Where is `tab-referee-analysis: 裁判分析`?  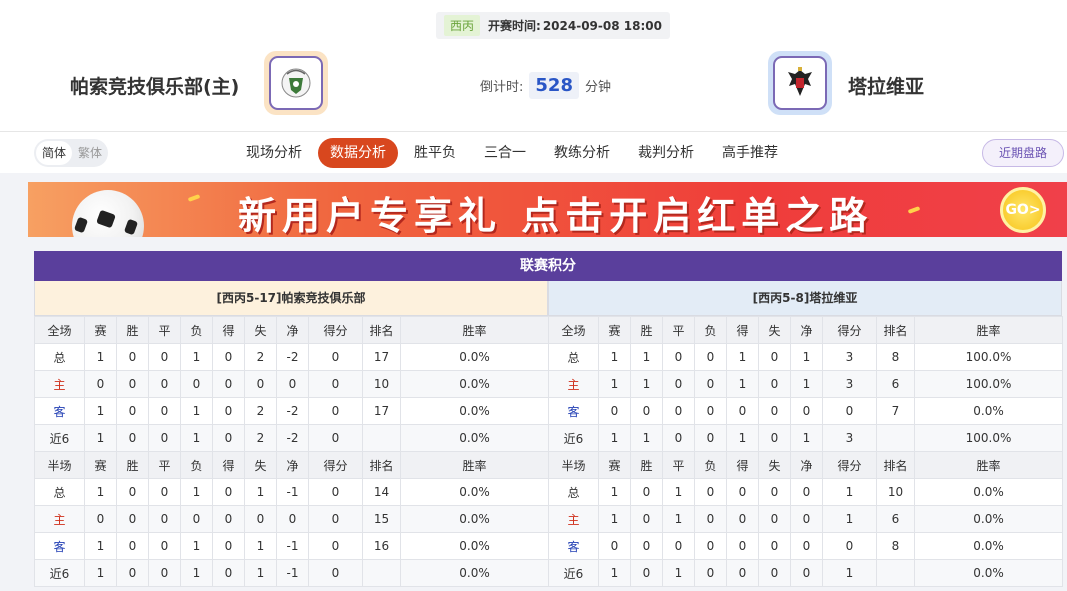
tab-referee-analysis: 裁判分析 is located at coordinates (666, 153).